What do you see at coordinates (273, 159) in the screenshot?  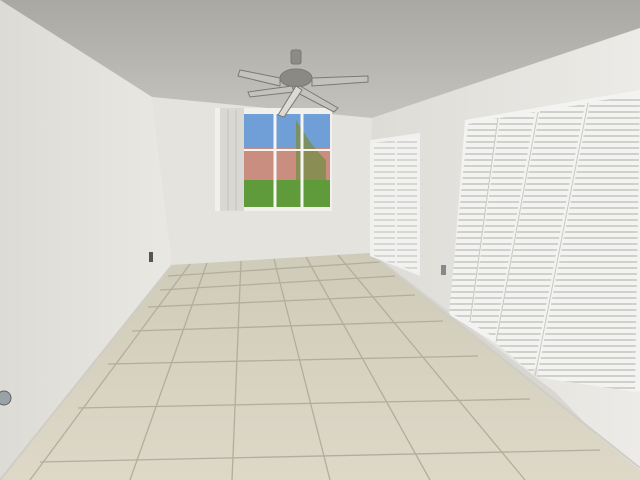 I see `window` at bounding box center [273, 159].